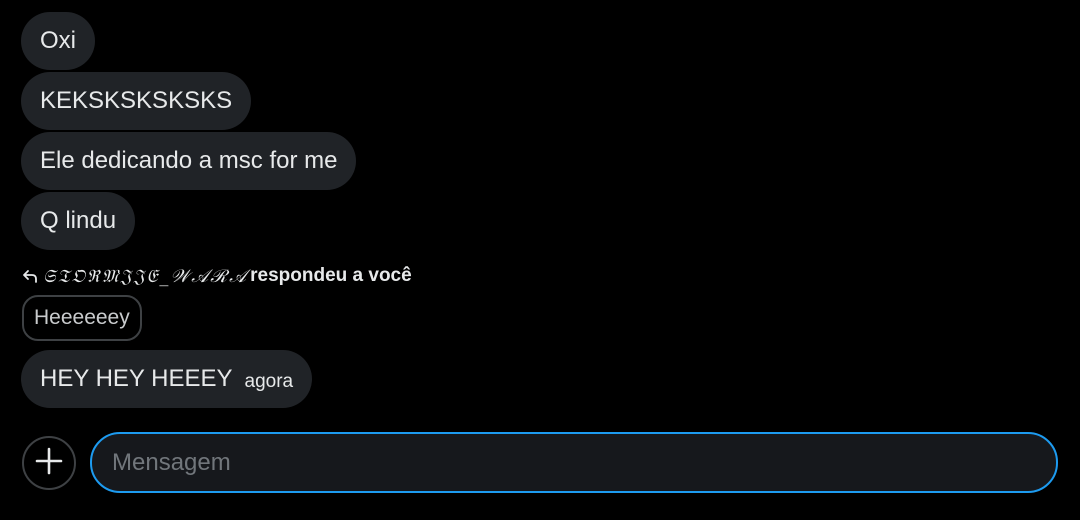 The width and height of the screenshot is (1080, 520). Describe the element at coordinates (136, 101) in the screenshot. I see `message-bubble: KEKSKSKSKSKS` at that location.